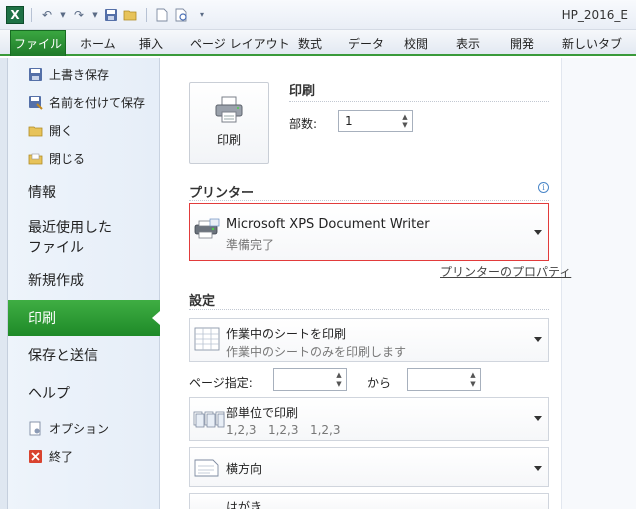  What do you see at coordinates (56, 281) in the screenshot?
I see `nav-new: 新規作成` at bounding box center [56, 281].